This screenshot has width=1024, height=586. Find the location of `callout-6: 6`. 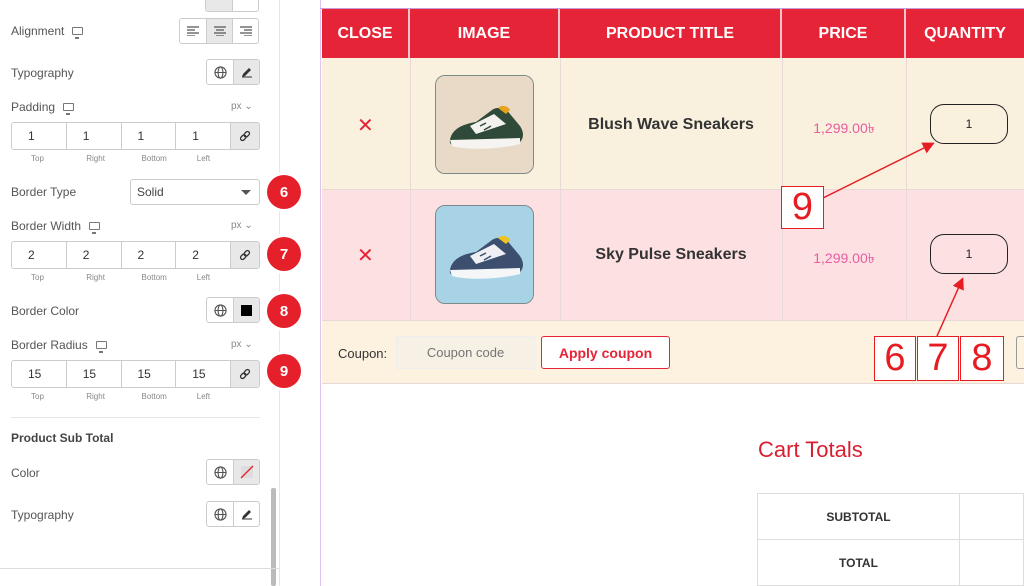

callout-6: 6 is located at coordinates (895, 358).